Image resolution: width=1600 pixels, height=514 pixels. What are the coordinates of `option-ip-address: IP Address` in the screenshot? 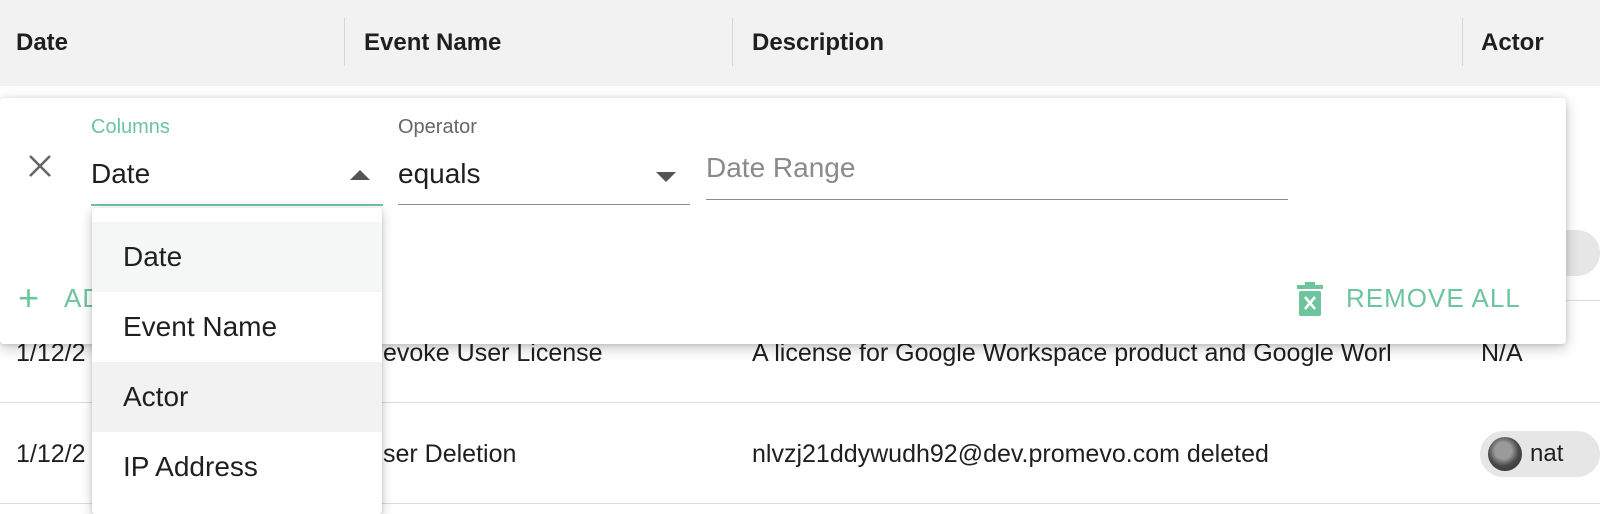 It's located at (237, 467).